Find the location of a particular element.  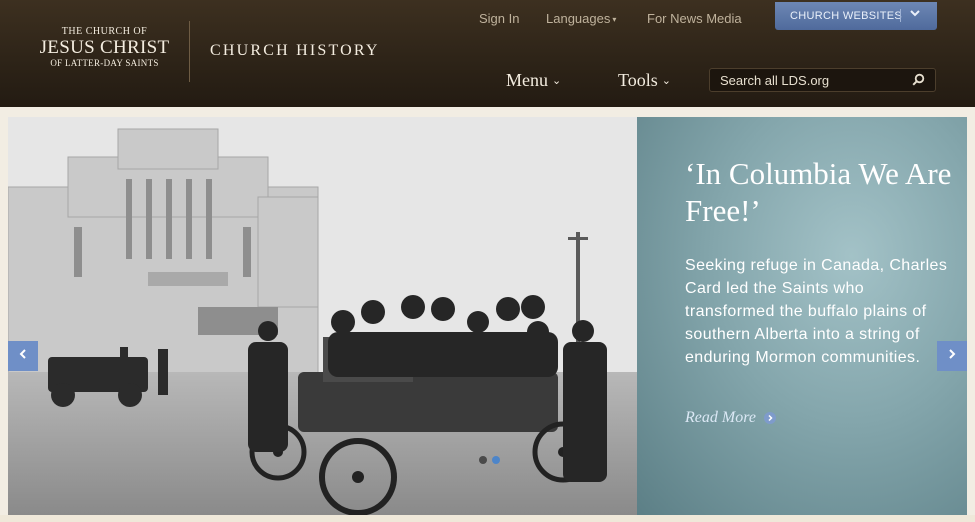

logo-line-2: JESUS CHRIST is located at coordinates (104, 47).